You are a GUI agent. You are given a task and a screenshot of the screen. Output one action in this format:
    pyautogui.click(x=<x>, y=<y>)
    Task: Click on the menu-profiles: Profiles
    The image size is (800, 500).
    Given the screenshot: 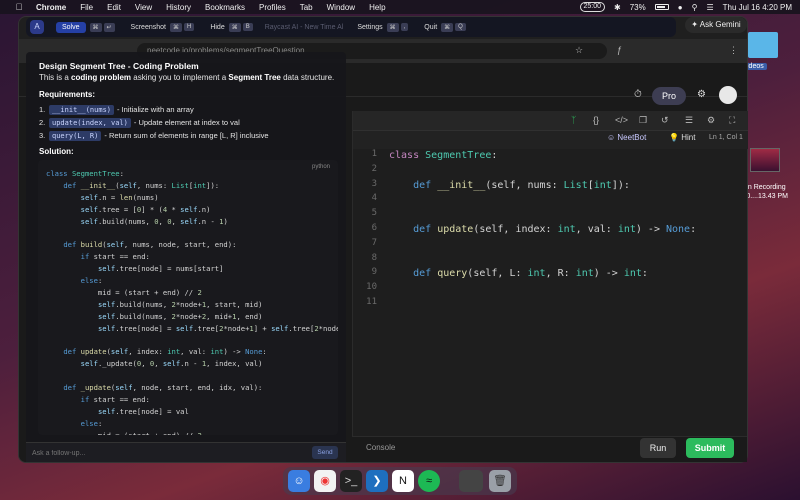 What is the action you would take?
    pyautogui.click(x=272, y=7)
    